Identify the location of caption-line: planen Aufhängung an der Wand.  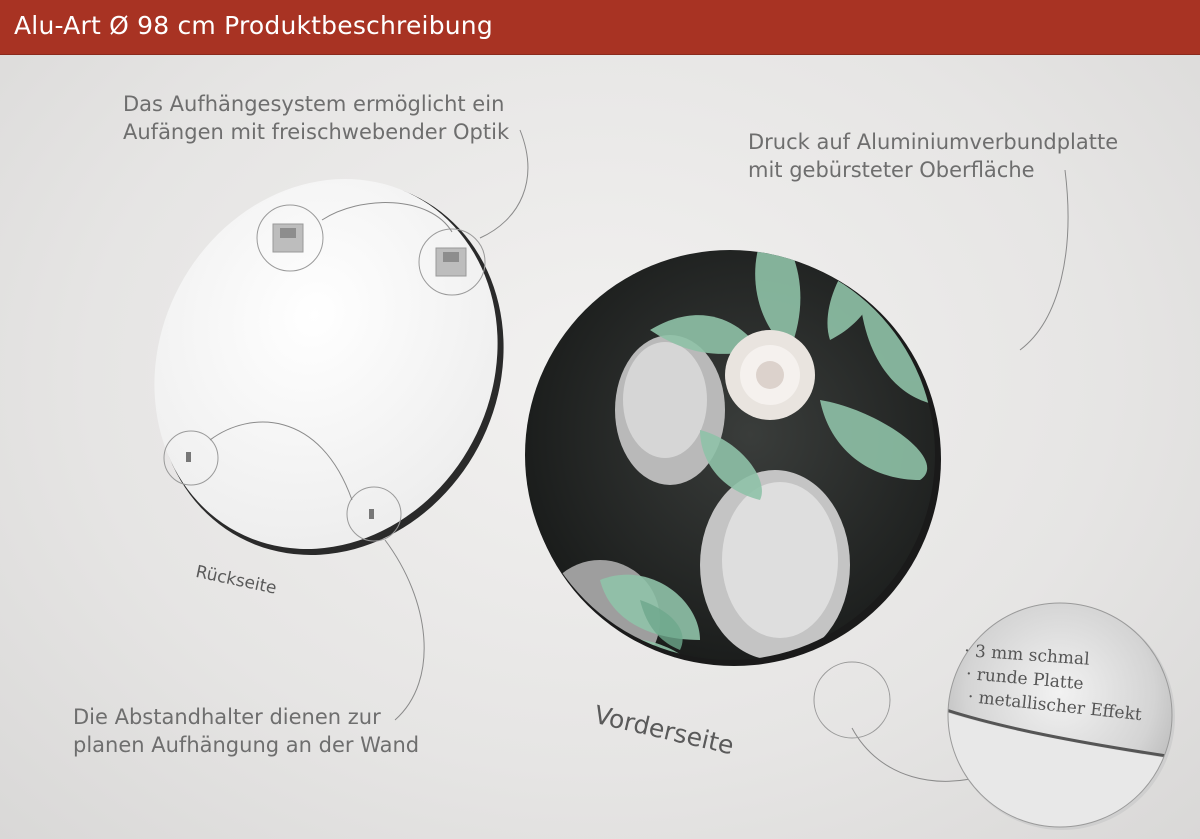
(246, 745).